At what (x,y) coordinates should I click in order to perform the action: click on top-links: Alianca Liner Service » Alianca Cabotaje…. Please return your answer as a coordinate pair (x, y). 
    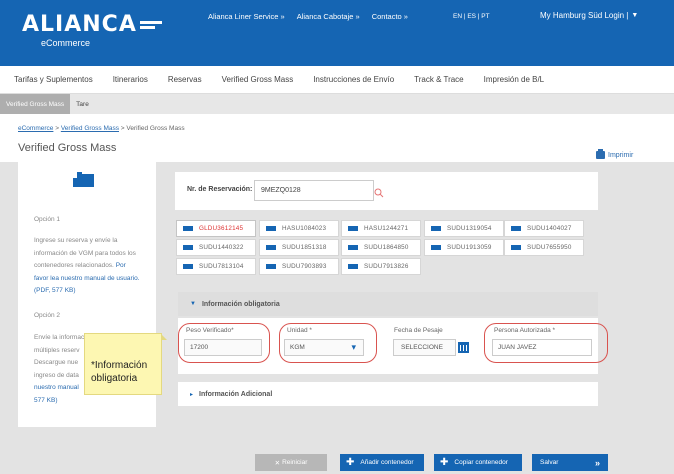
    Looking at the image, I should click on (308, 16).